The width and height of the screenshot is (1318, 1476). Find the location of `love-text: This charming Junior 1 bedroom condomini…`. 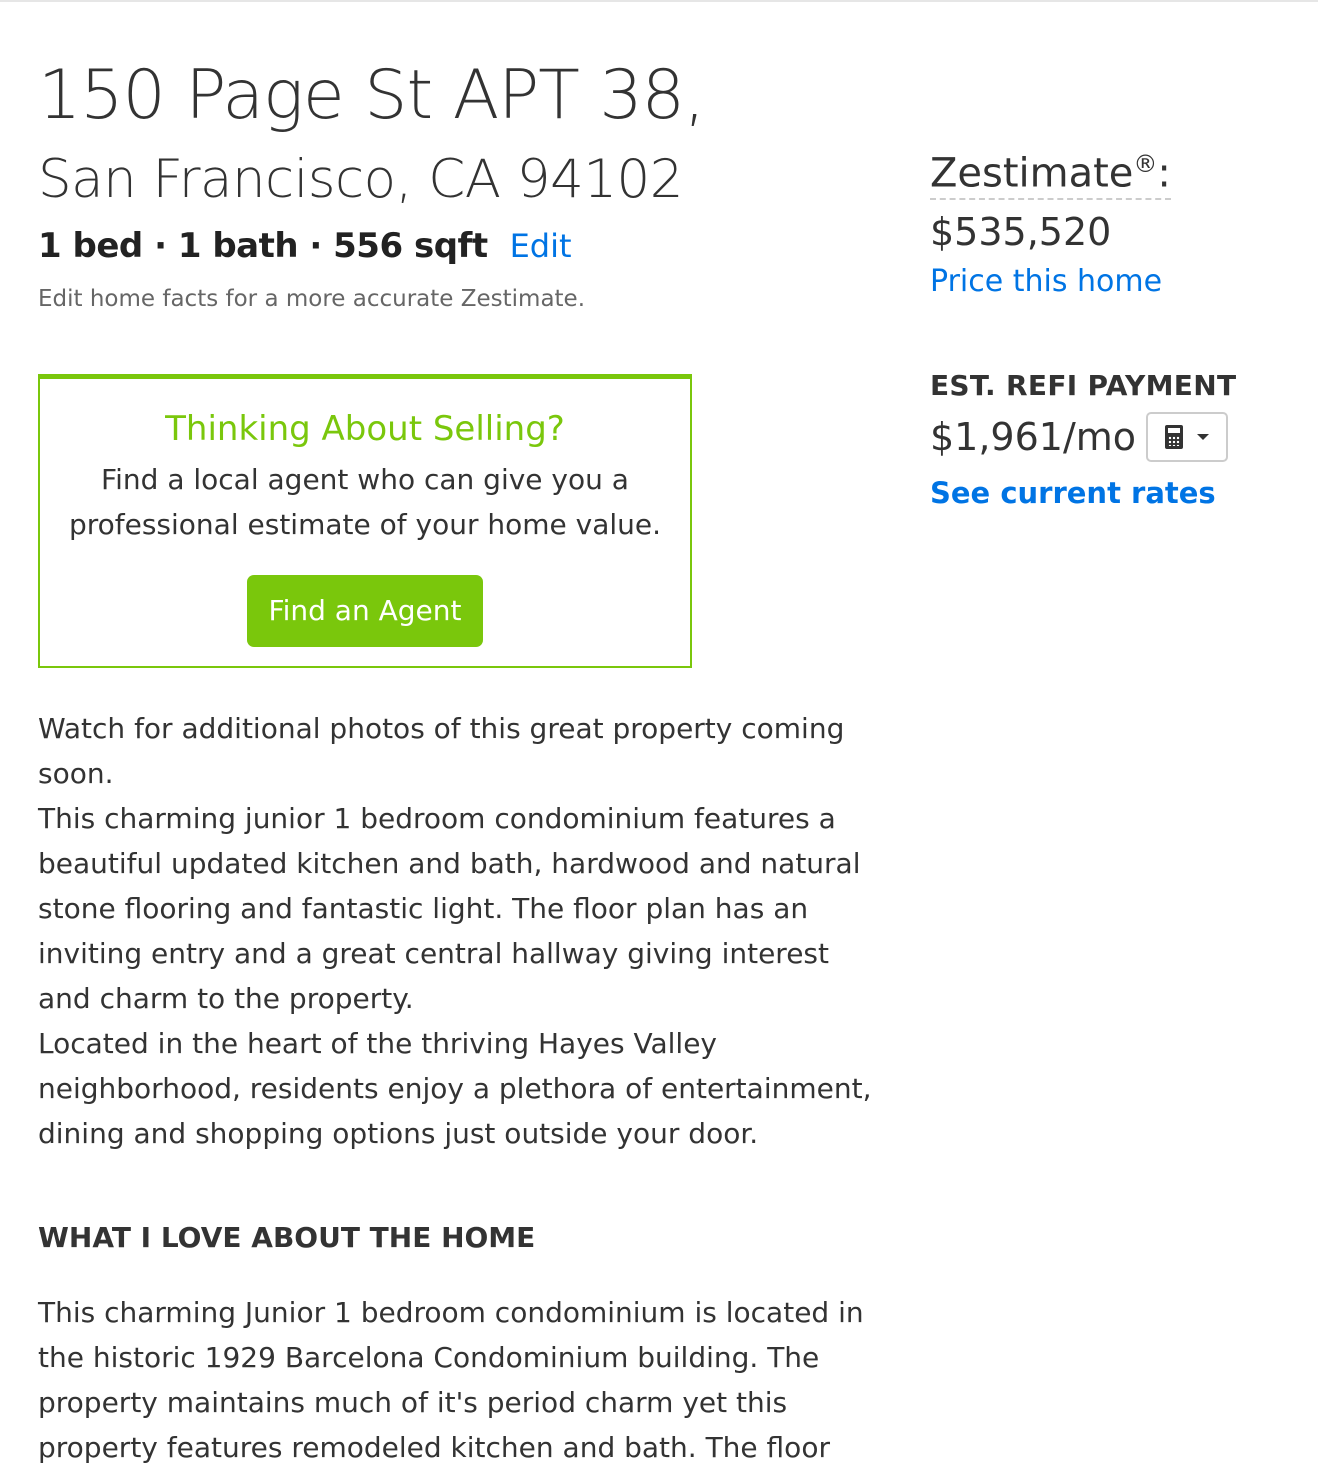

love-text: This charming Junior 1 bedroom condomini… is located at coordinates (451, 1380).